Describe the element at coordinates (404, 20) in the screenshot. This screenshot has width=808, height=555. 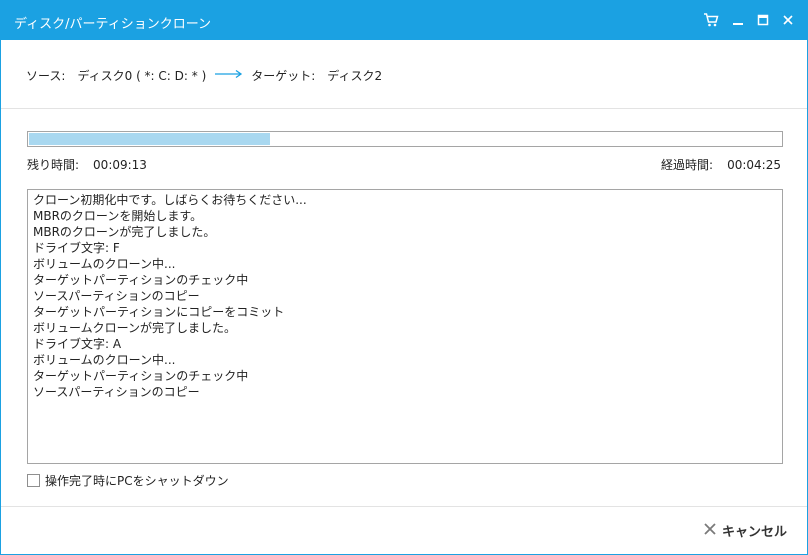
I see `title-bar: ディスク/パーティションクローン` at that location.